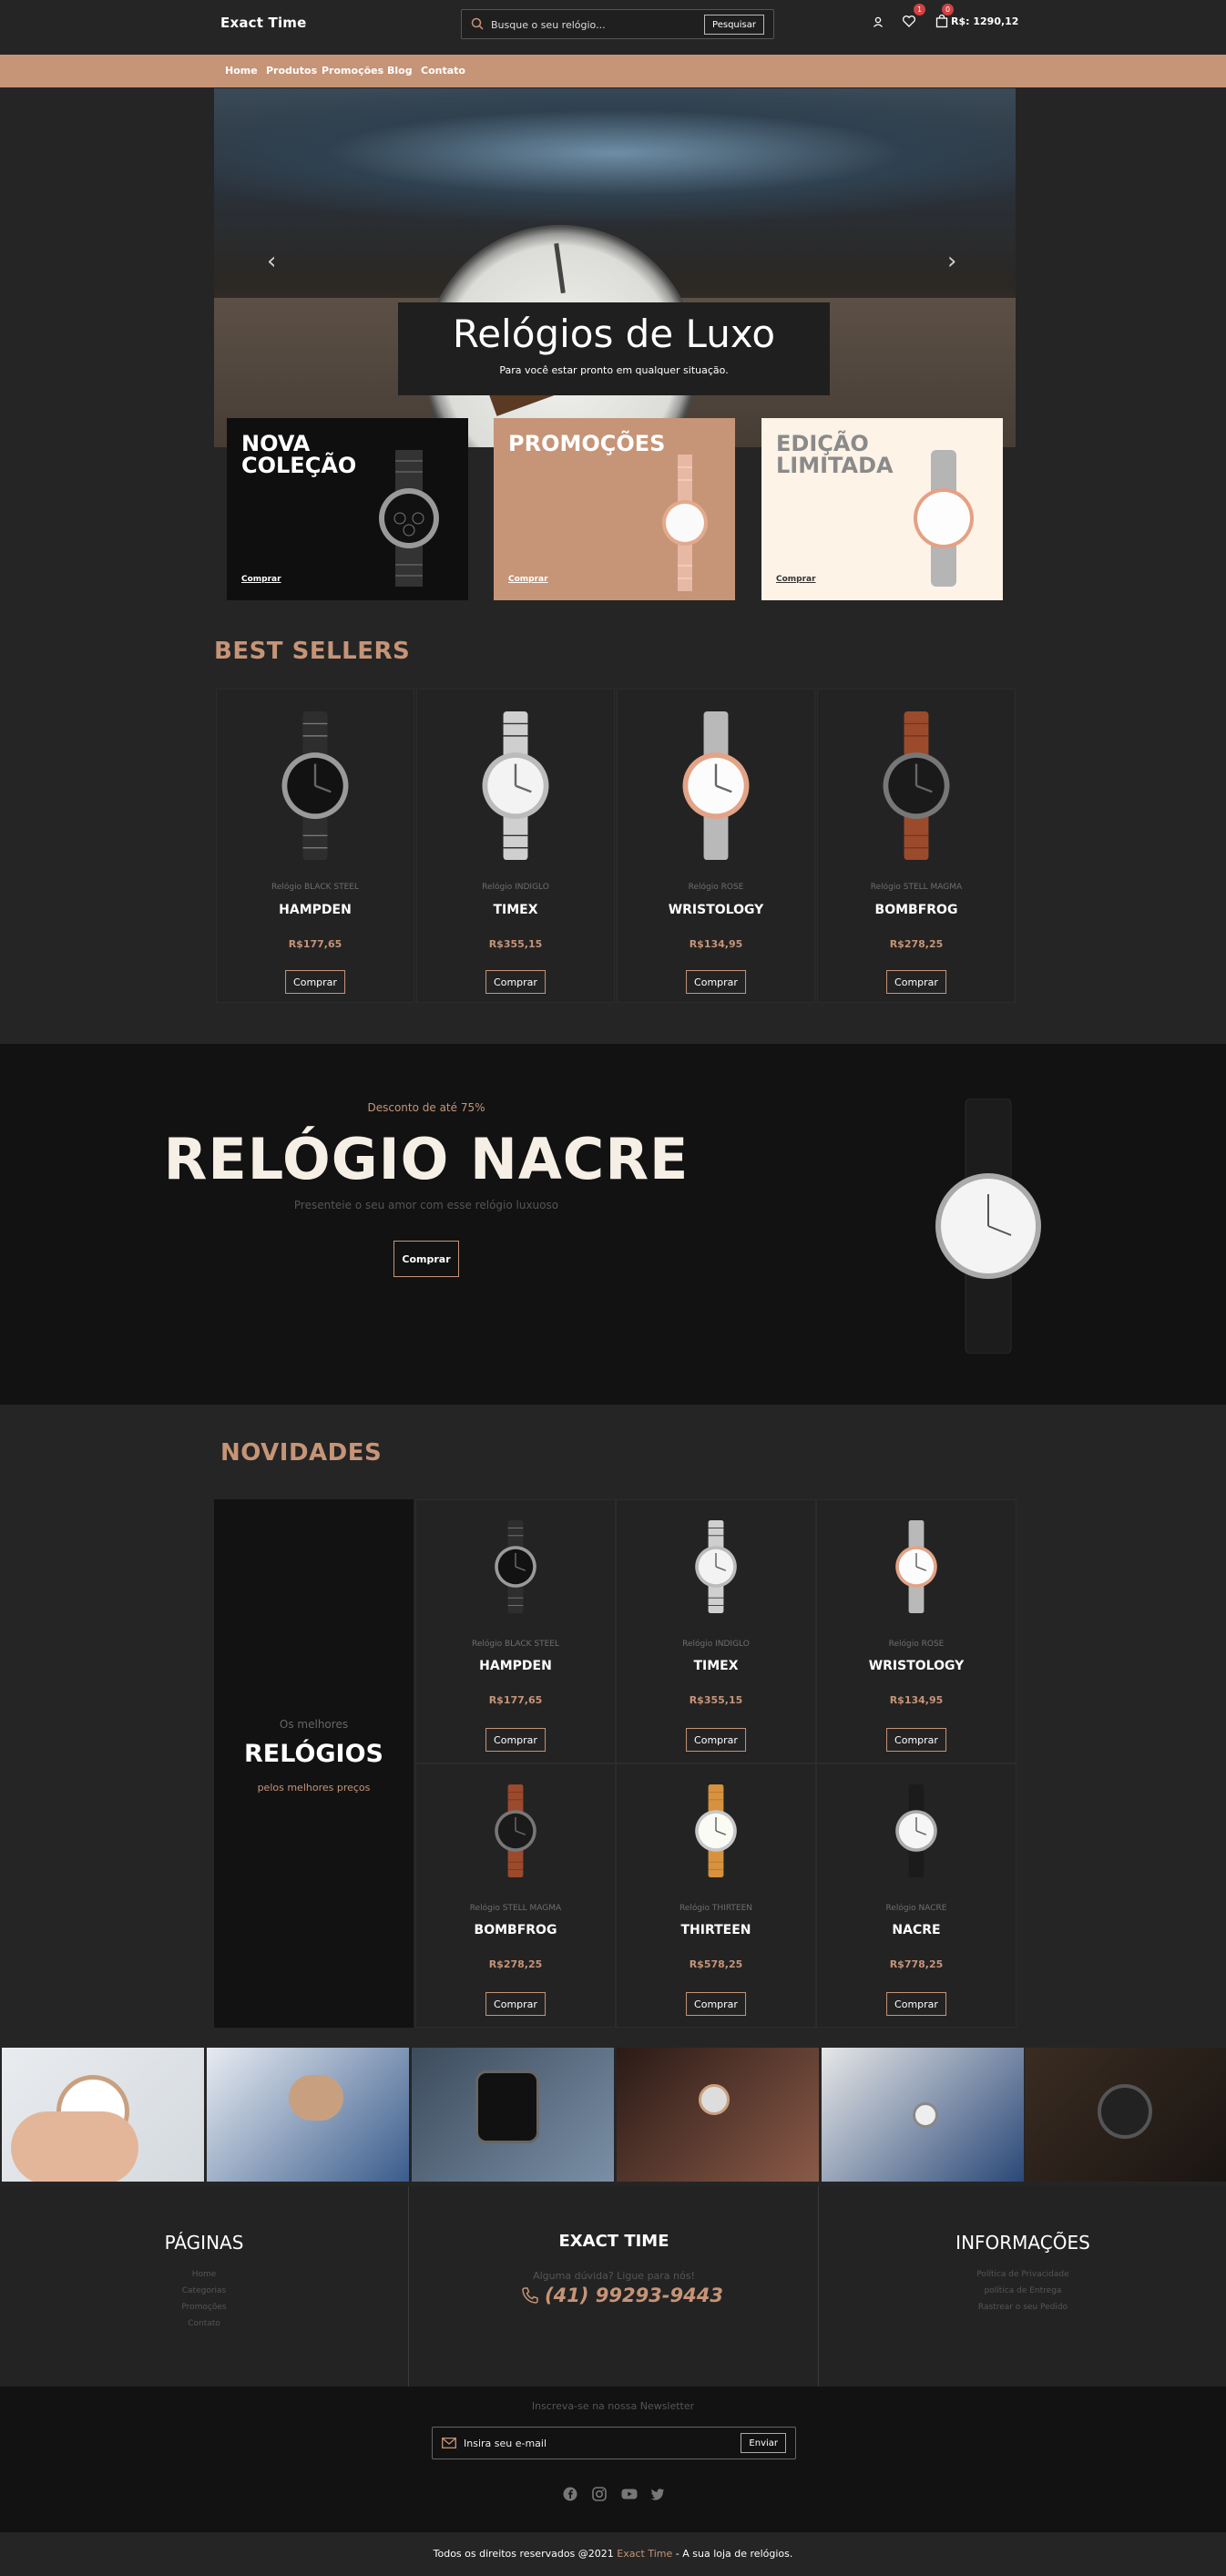 The height and width of the screenshot is (2576, 1226). What do you see at coordinates (629, 2494) in the screenshot?
I see `youtube-icon` at bounding box center [629, 2494].